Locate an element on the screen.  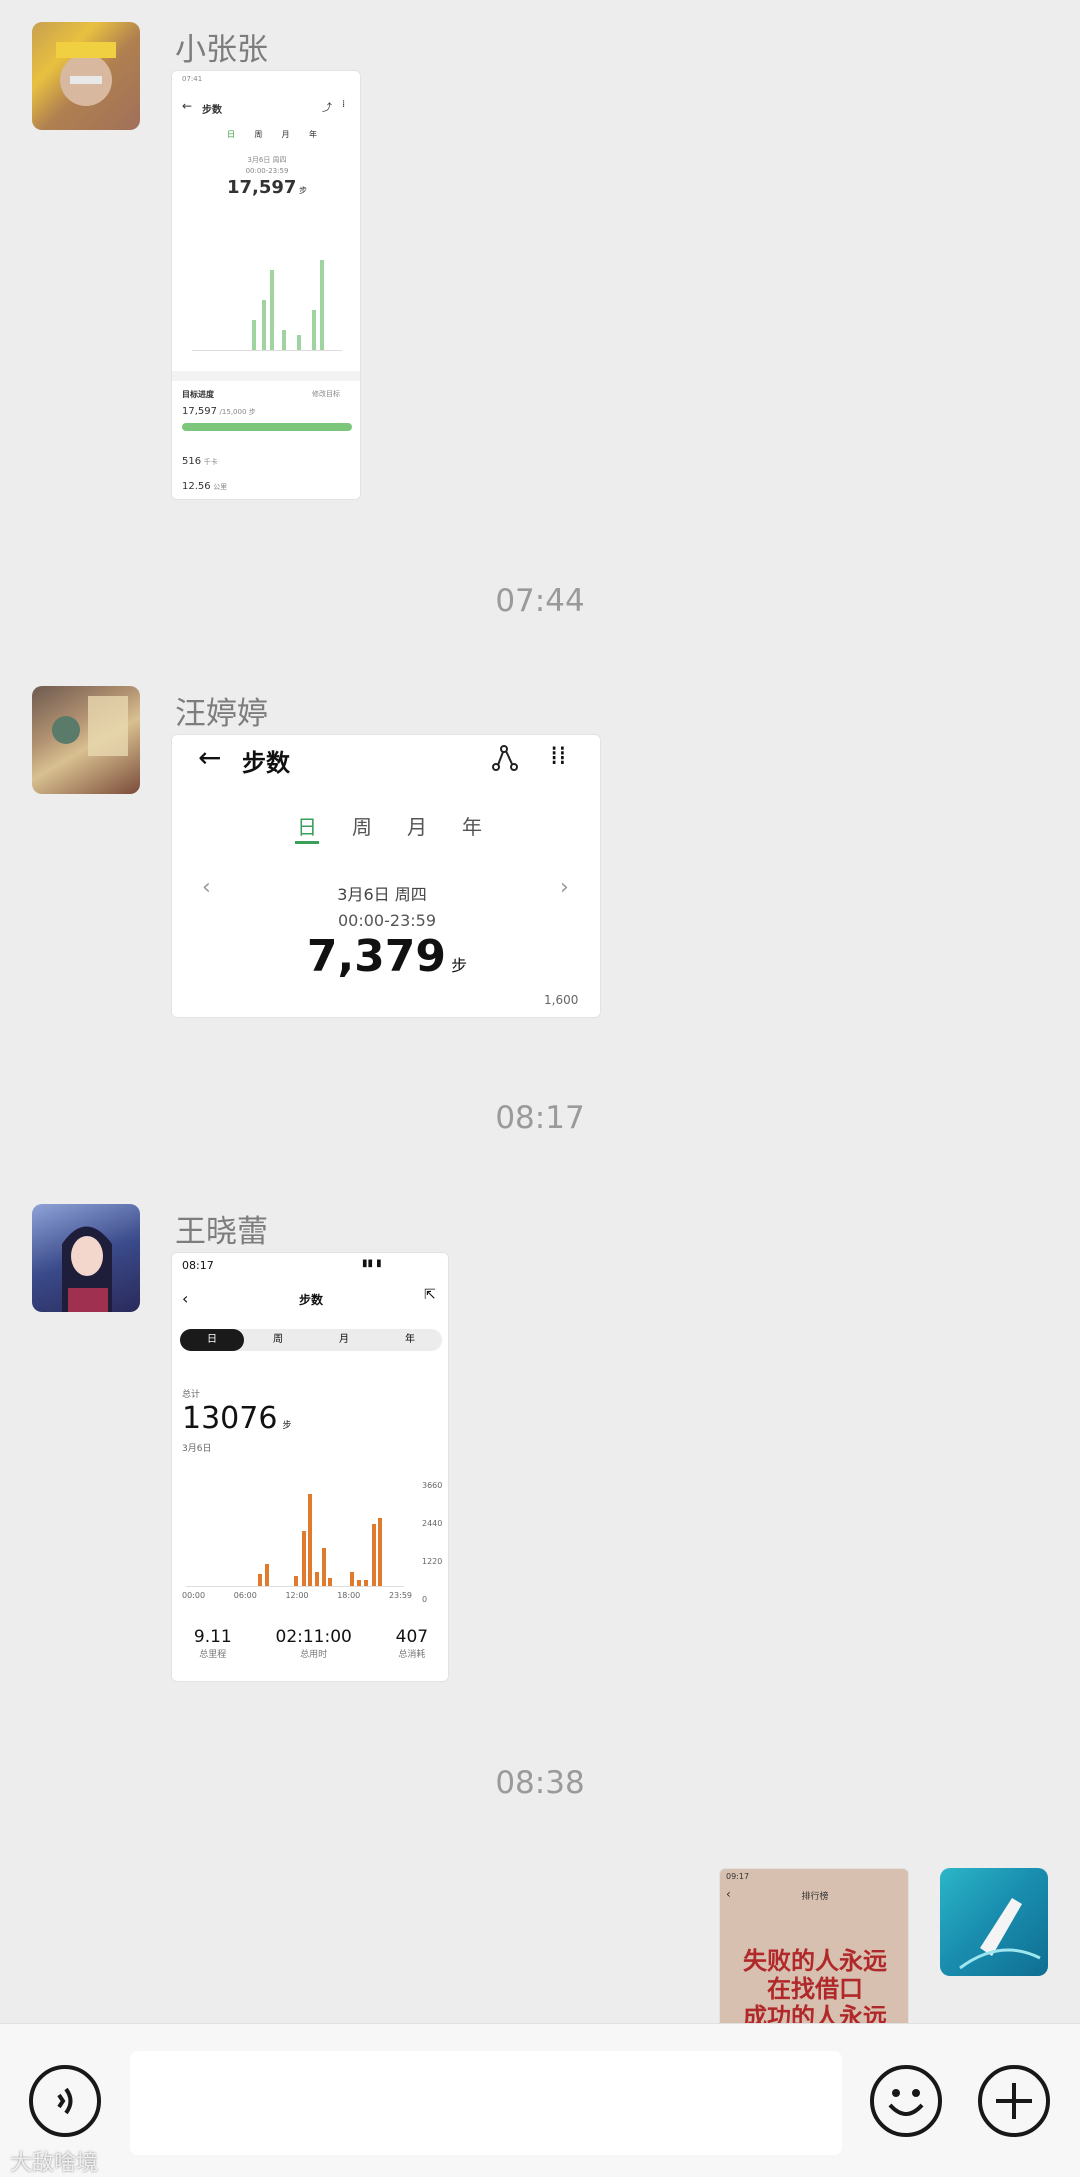
distance-value: 12.56 is located at coordinates (196, 486).